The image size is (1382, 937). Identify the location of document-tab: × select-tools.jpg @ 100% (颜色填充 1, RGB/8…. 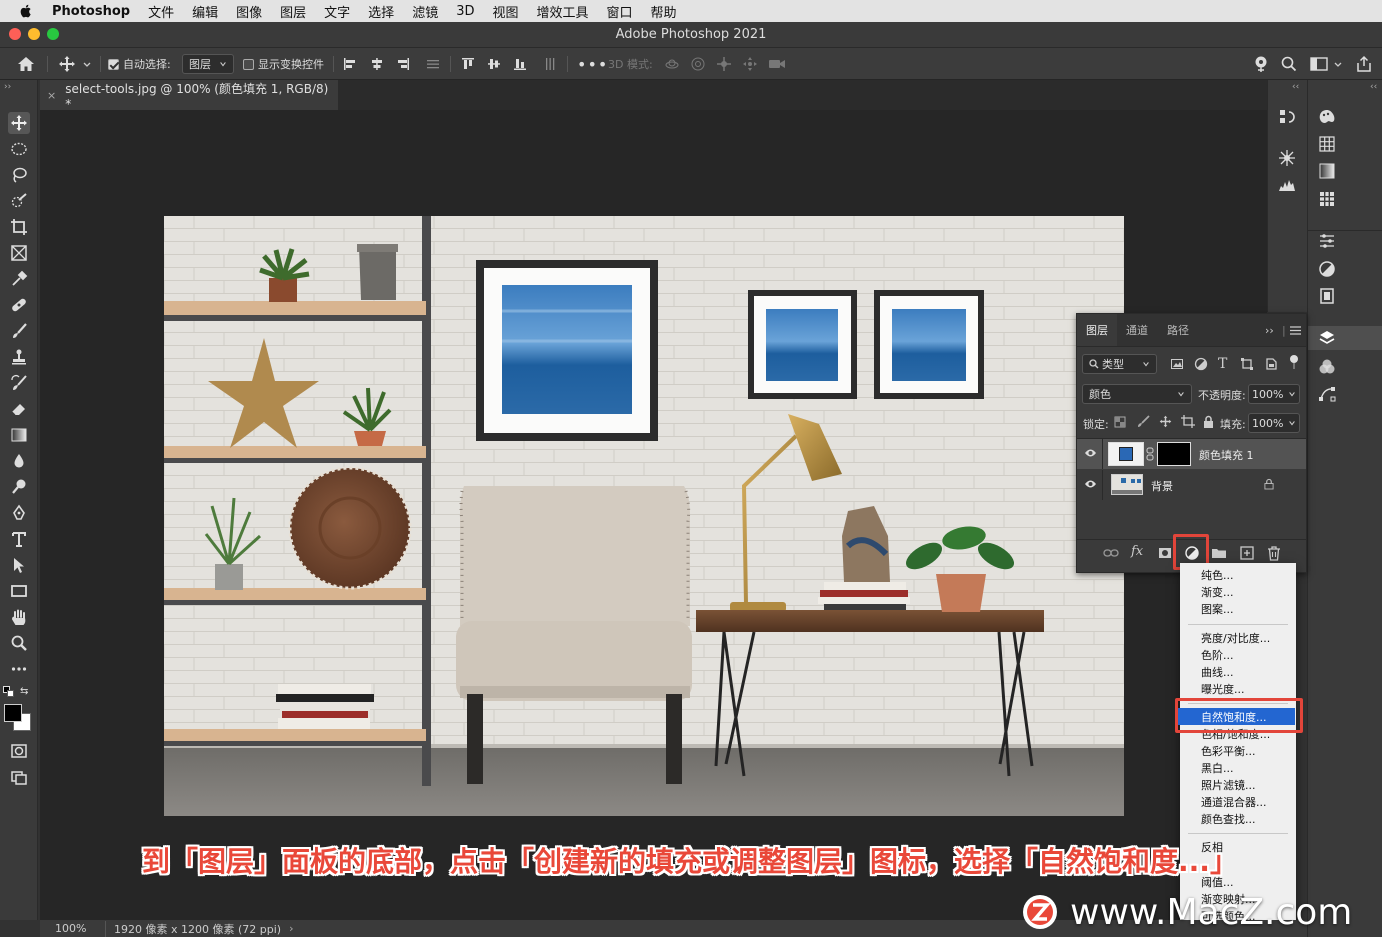
(189, 95).